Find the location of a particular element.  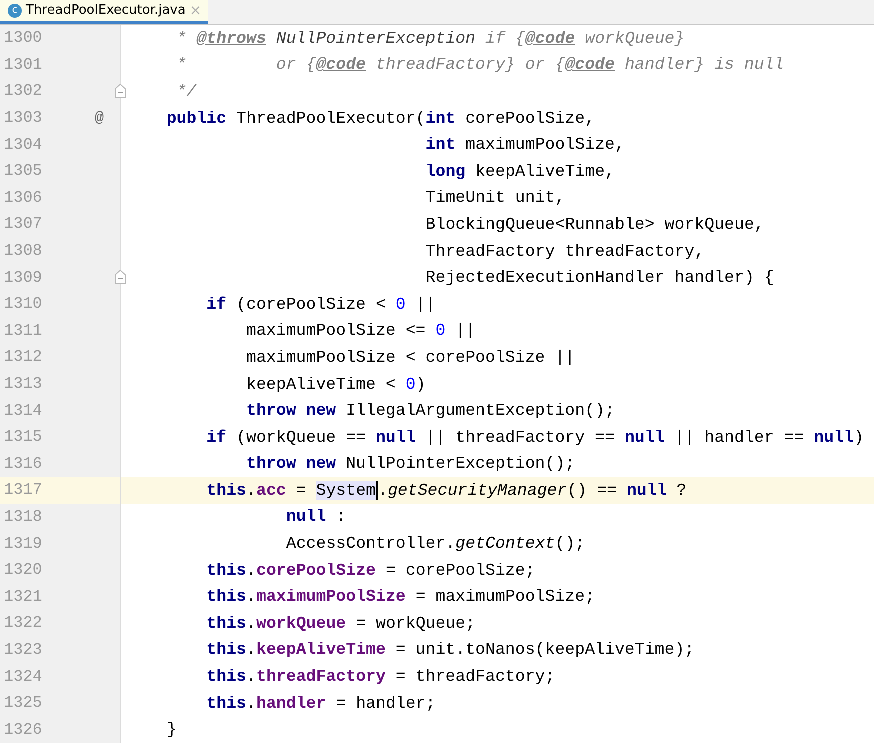

code-line: throw new IllegalArgumentException(); is located at coordinates (430, 410).